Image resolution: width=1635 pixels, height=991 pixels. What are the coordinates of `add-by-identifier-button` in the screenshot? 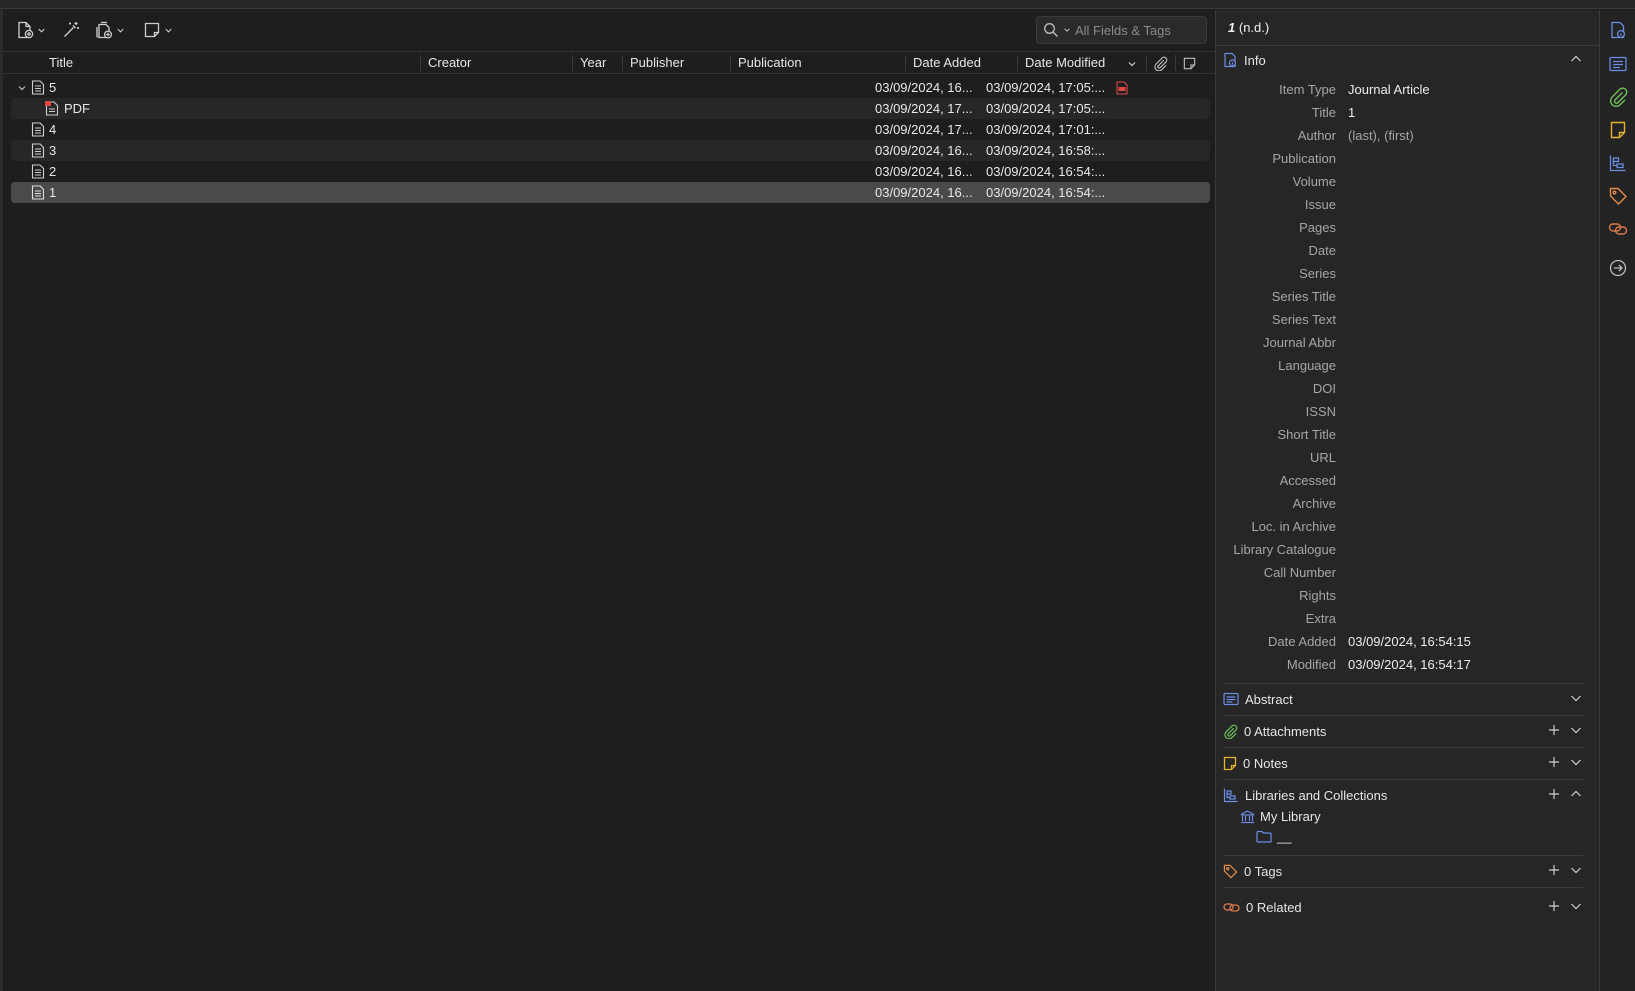 It's located at (71, 30).